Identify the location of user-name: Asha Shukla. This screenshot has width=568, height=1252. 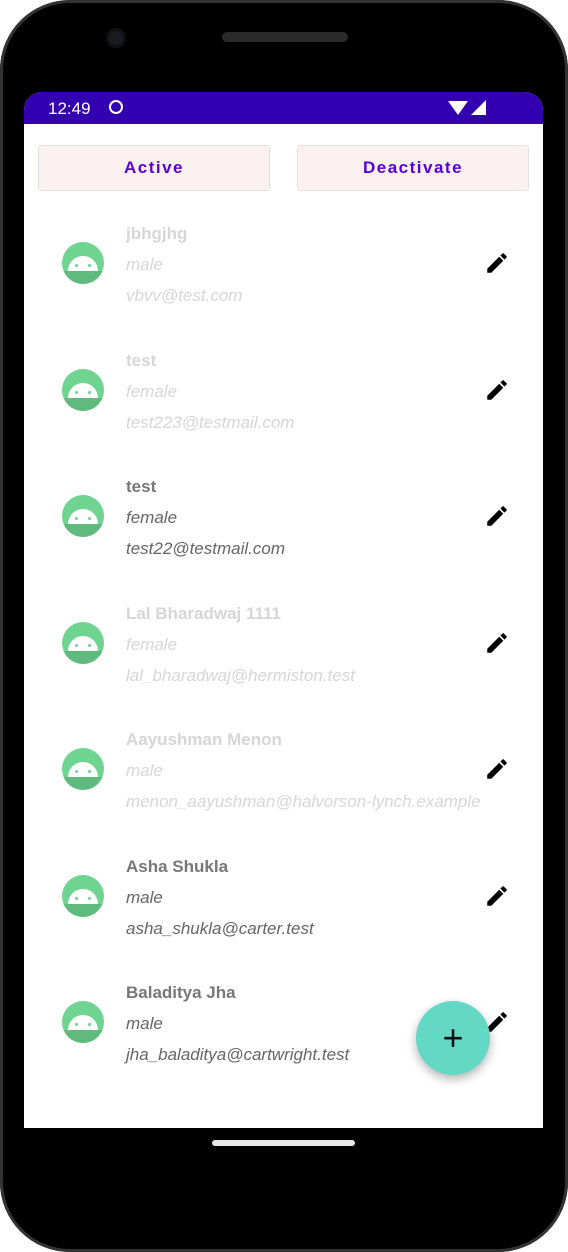
(177, 866).